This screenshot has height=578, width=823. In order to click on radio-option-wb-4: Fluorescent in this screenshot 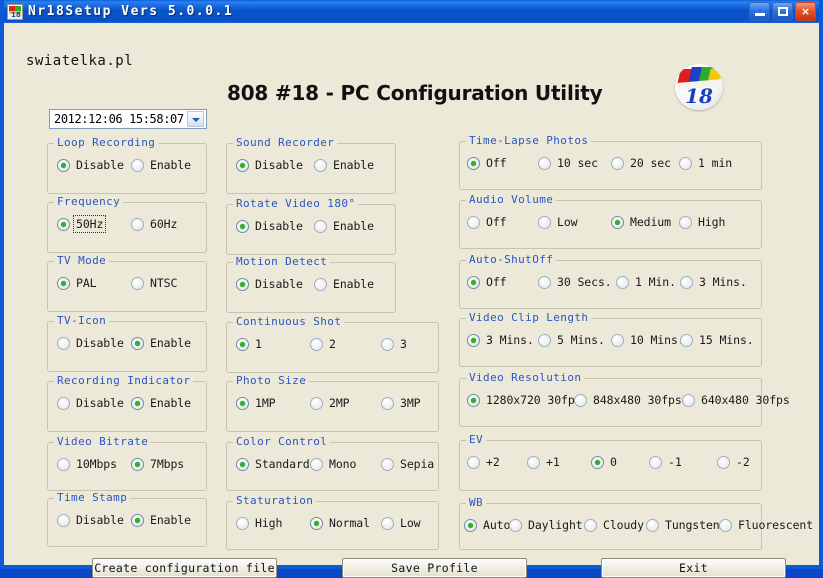, I will do `click(766, 525)`.